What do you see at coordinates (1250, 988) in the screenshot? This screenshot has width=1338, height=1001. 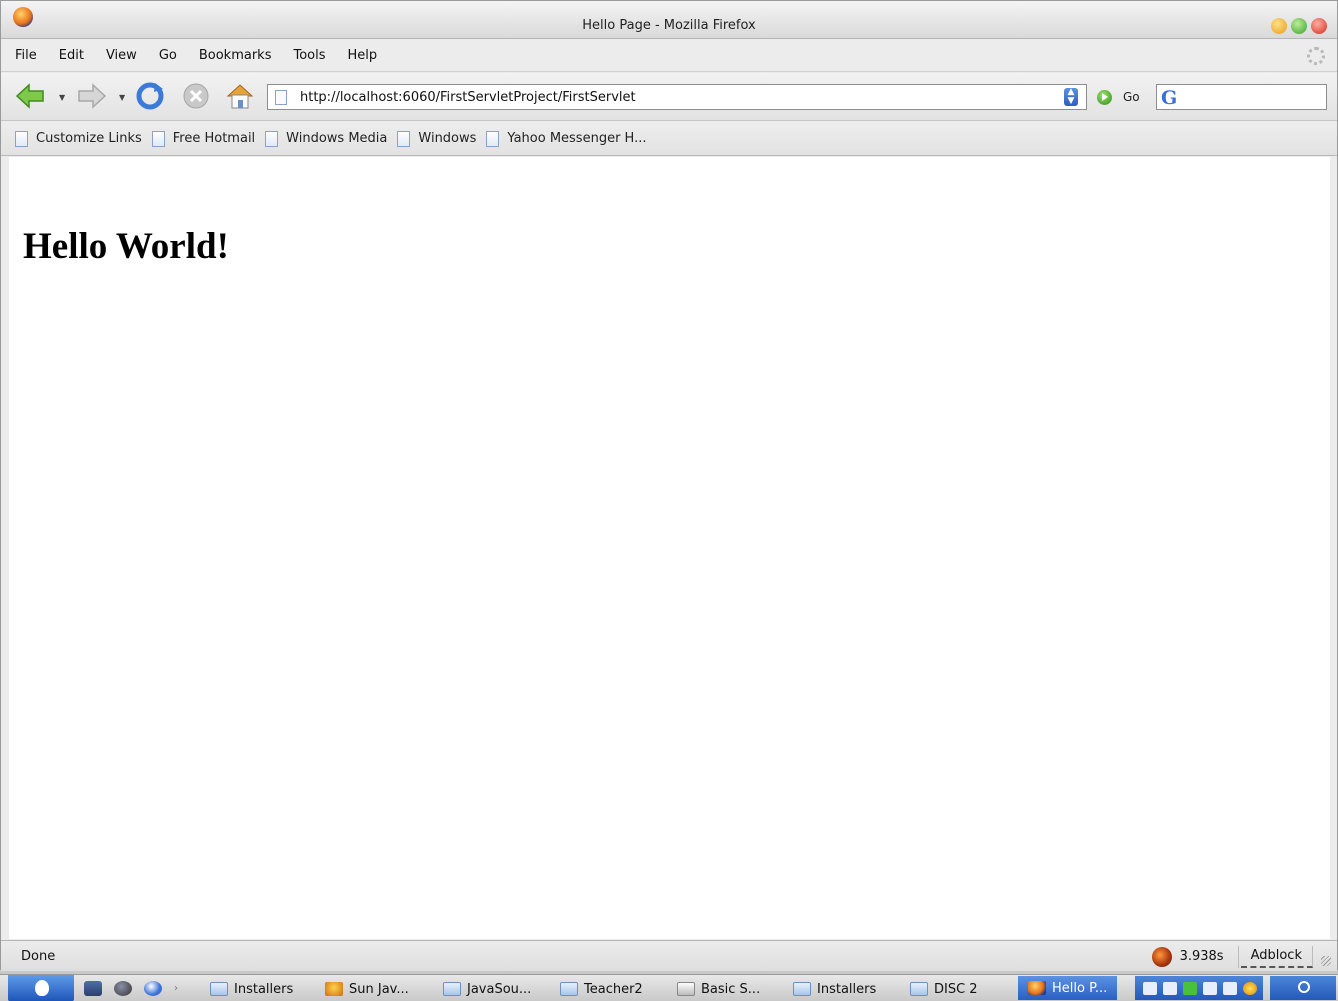 I see `messenger-icon` at bounding box center [1250, 988].